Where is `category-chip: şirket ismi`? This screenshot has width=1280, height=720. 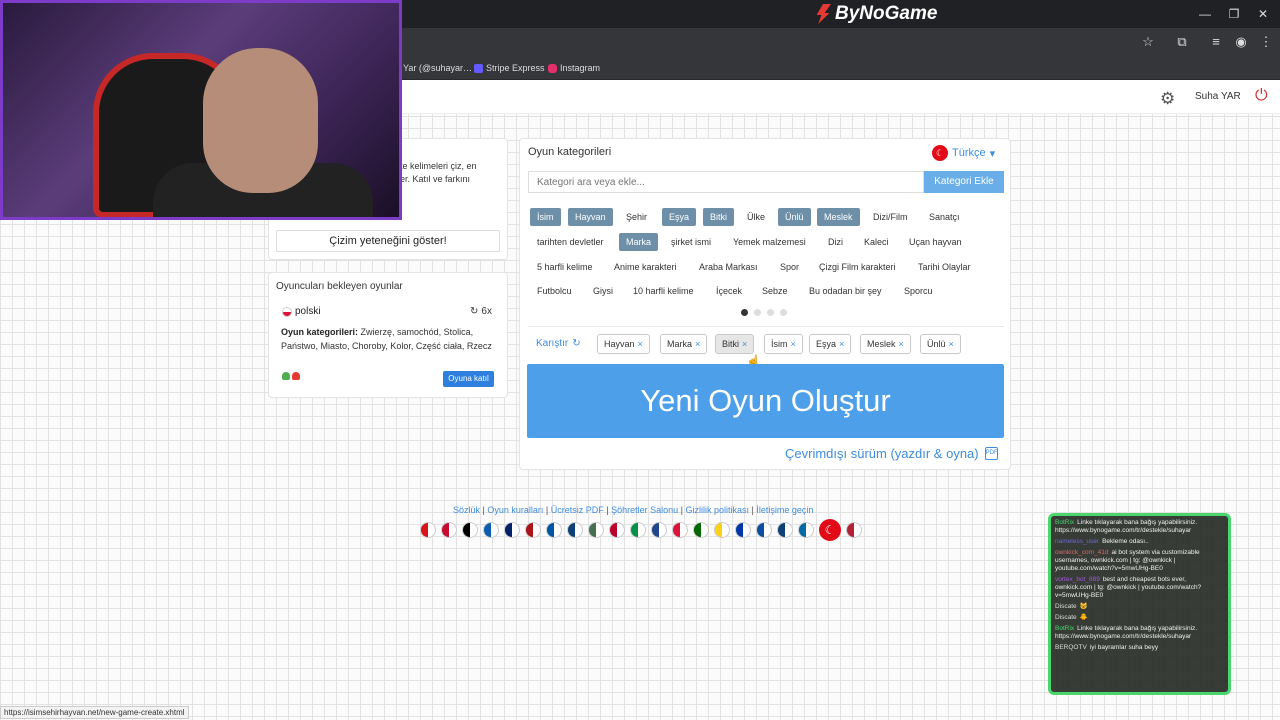
category-chip: şirket ismi is located at coordinates (691, 242).